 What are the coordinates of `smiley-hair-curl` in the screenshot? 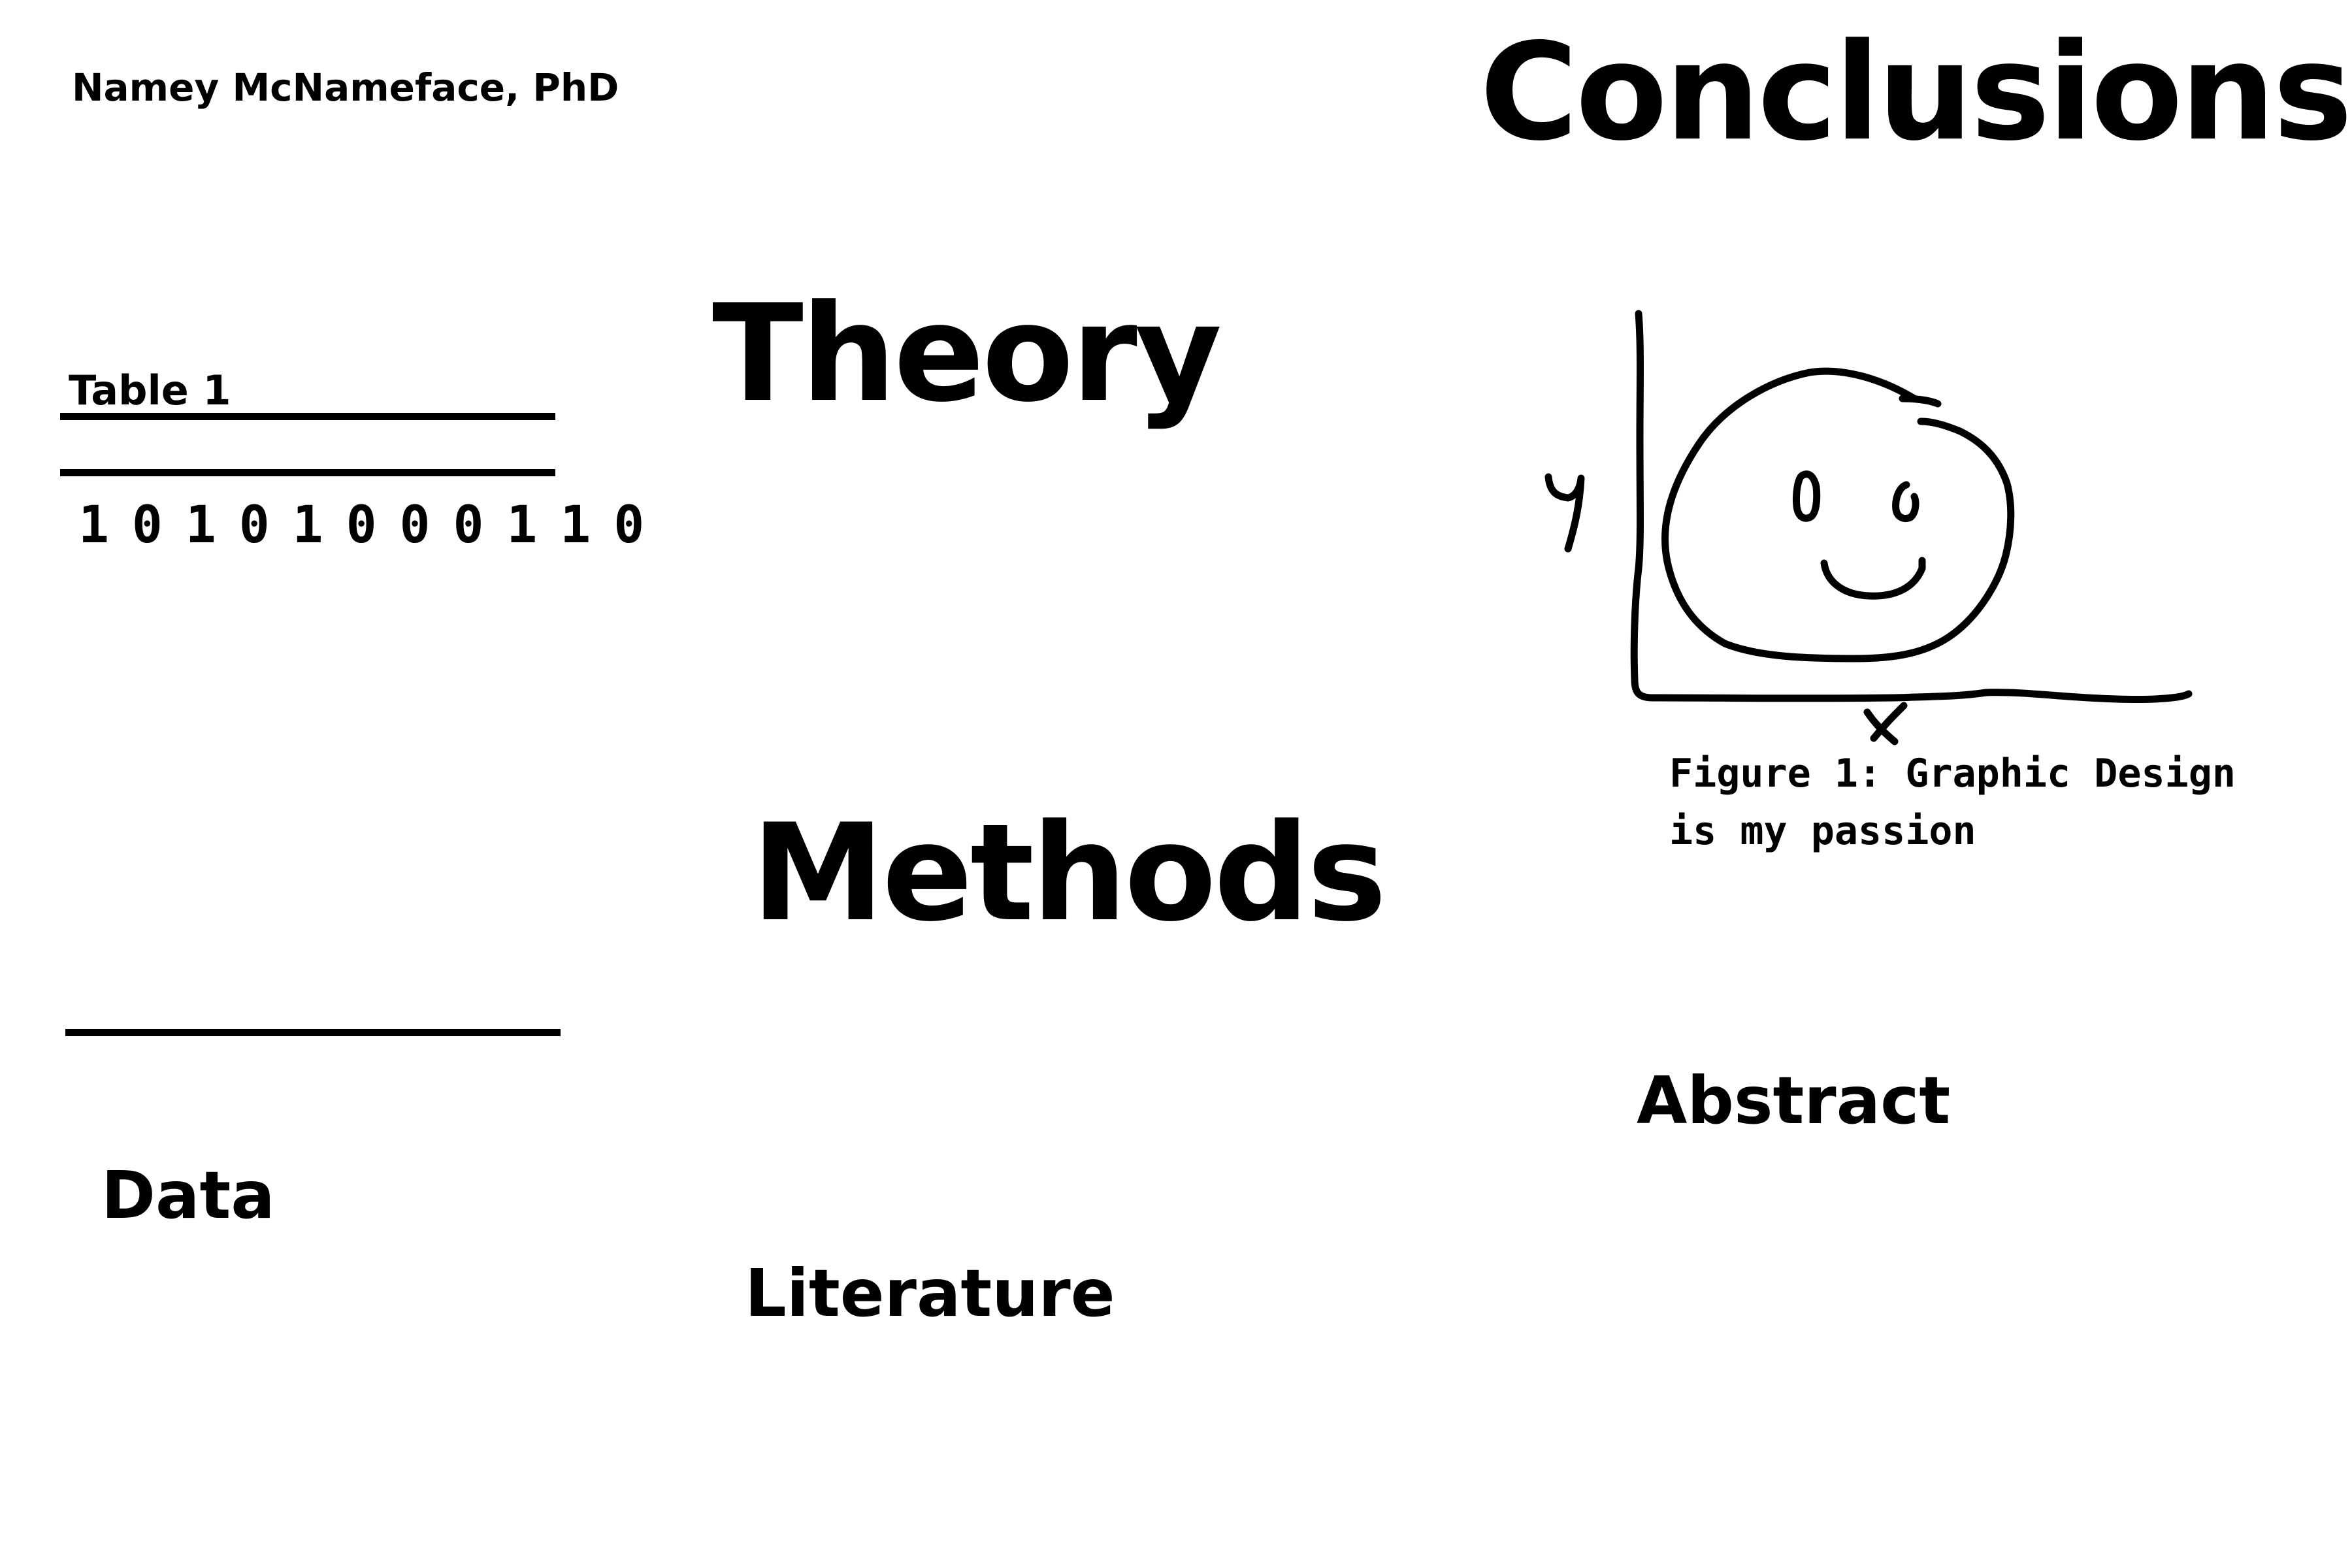 It's located at (1920, 401).